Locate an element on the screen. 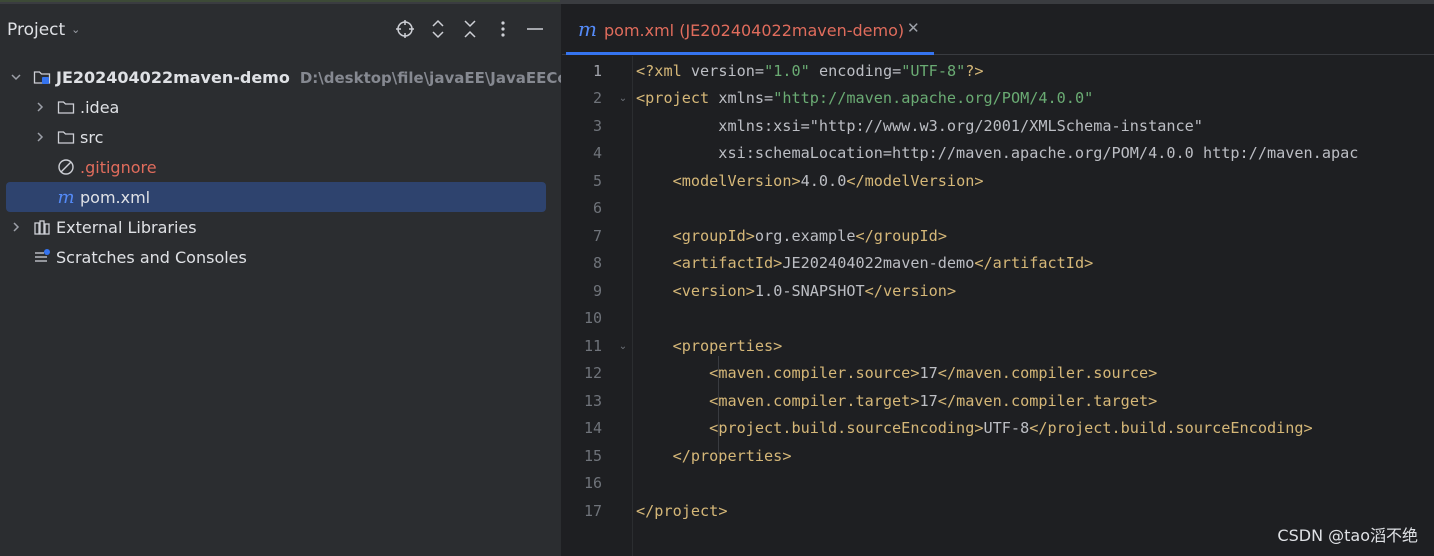  module-folder-icon is located at coordinates (42, 77).